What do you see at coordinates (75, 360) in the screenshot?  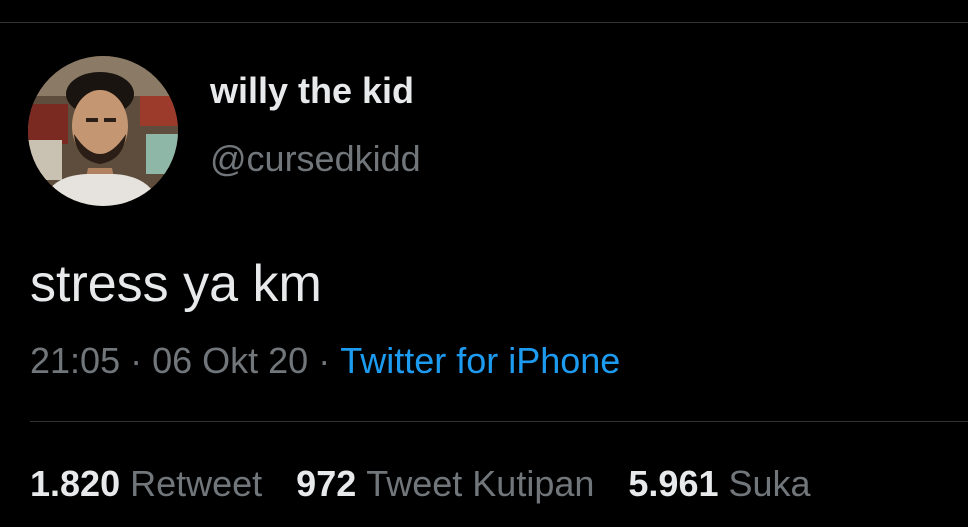 I see `tweet-time: 21:05` at bounding box center [75, 360].